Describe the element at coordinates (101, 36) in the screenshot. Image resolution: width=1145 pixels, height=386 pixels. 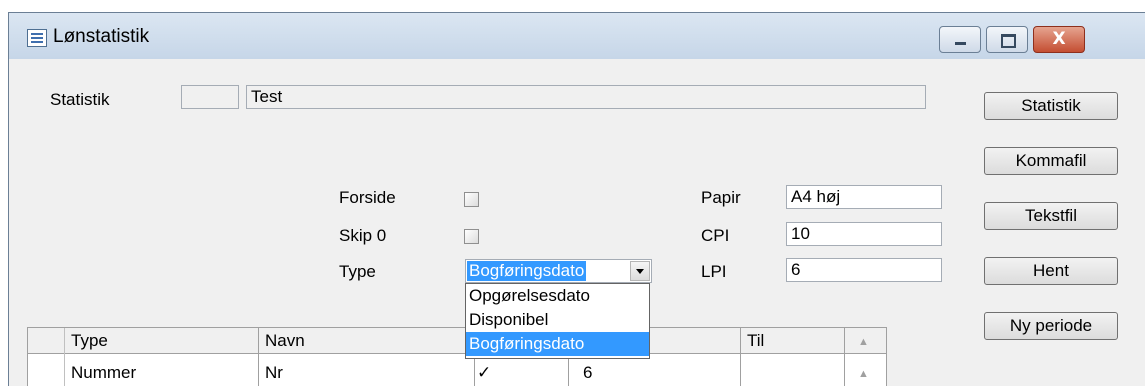
I see `window-title: Lønstatistik` at that location.